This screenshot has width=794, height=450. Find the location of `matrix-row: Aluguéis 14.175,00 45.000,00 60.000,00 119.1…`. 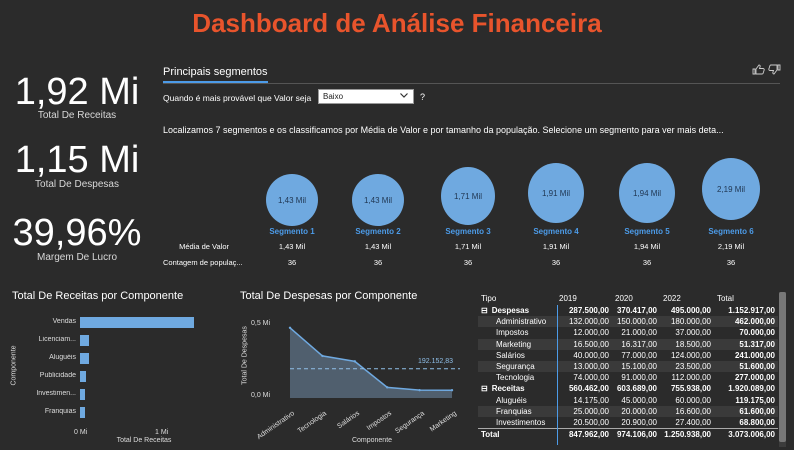

matrix-row: Aluguéis 14.175,00 45.000,00 60.000,00 119.1… is located at coordinates (628, 400).